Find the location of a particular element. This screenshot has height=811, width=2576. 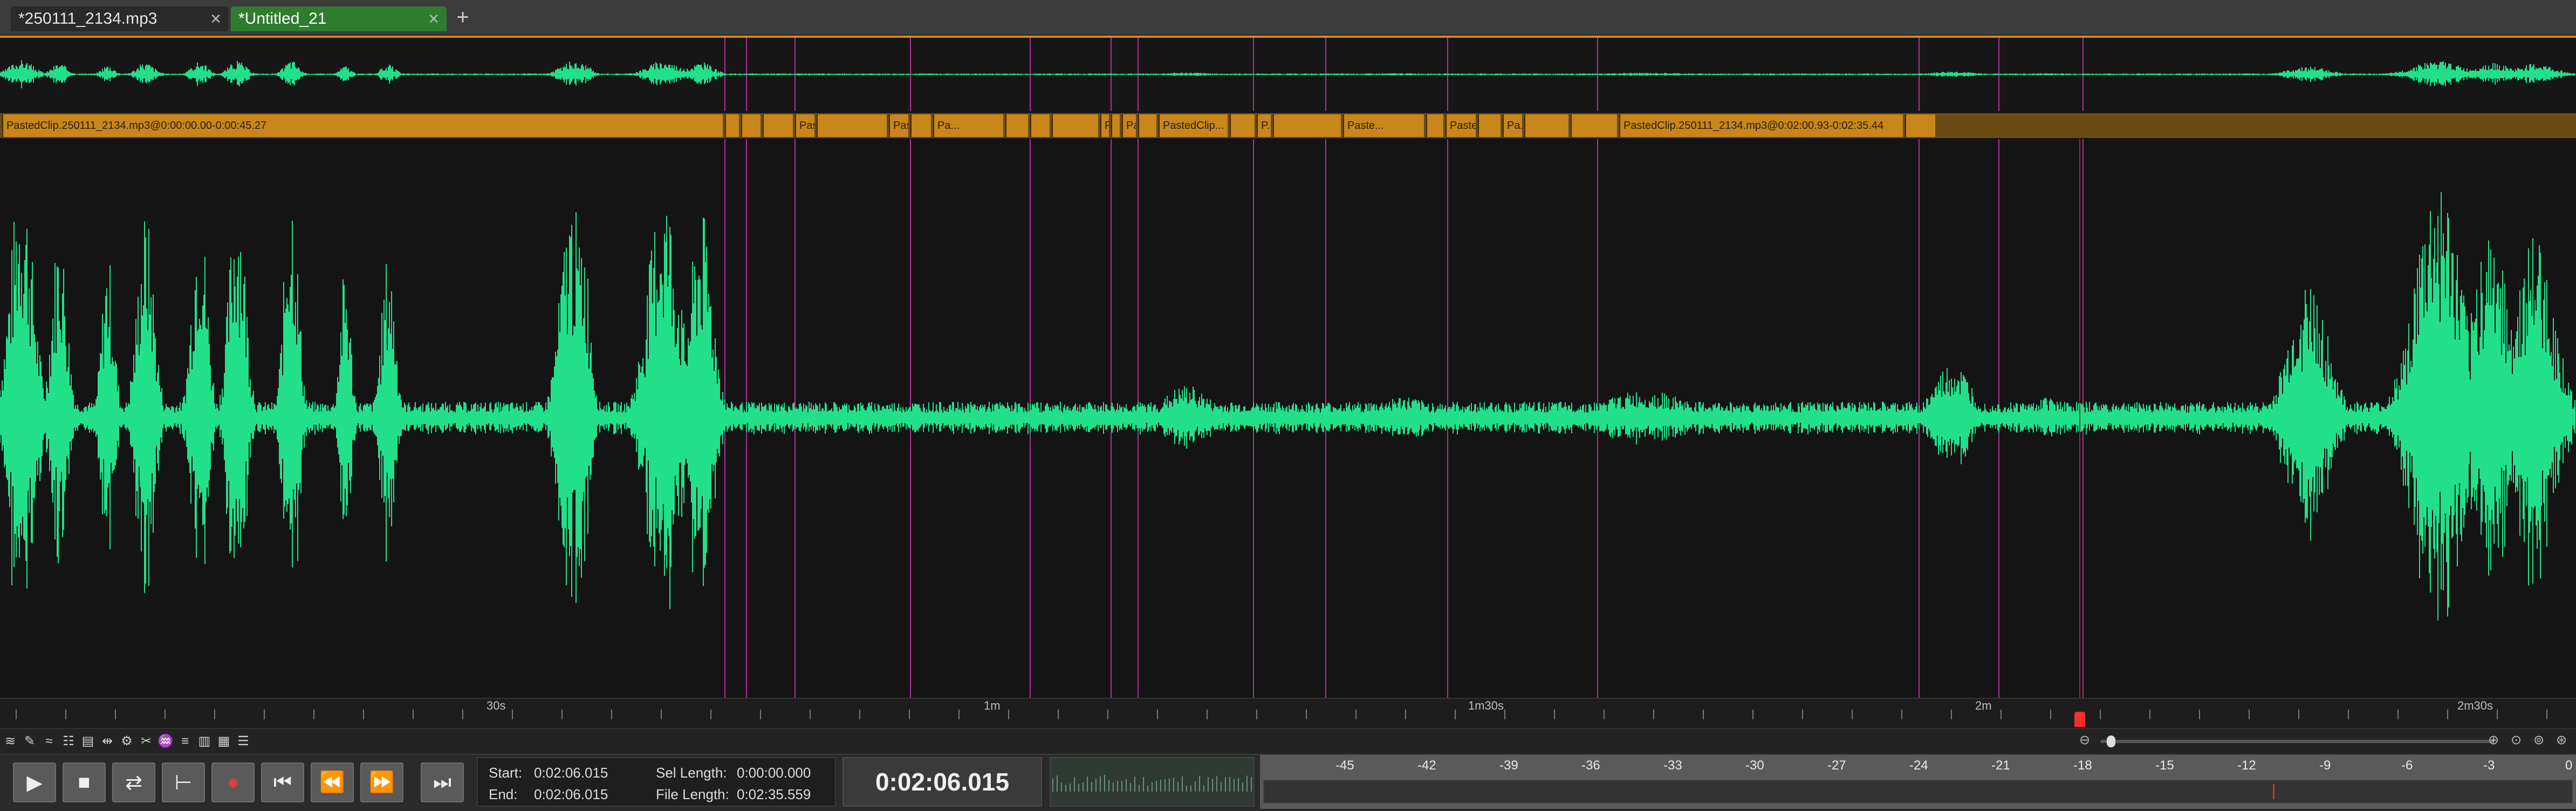

meter-scale-label: -18 is located at coordinates (2082, 765).